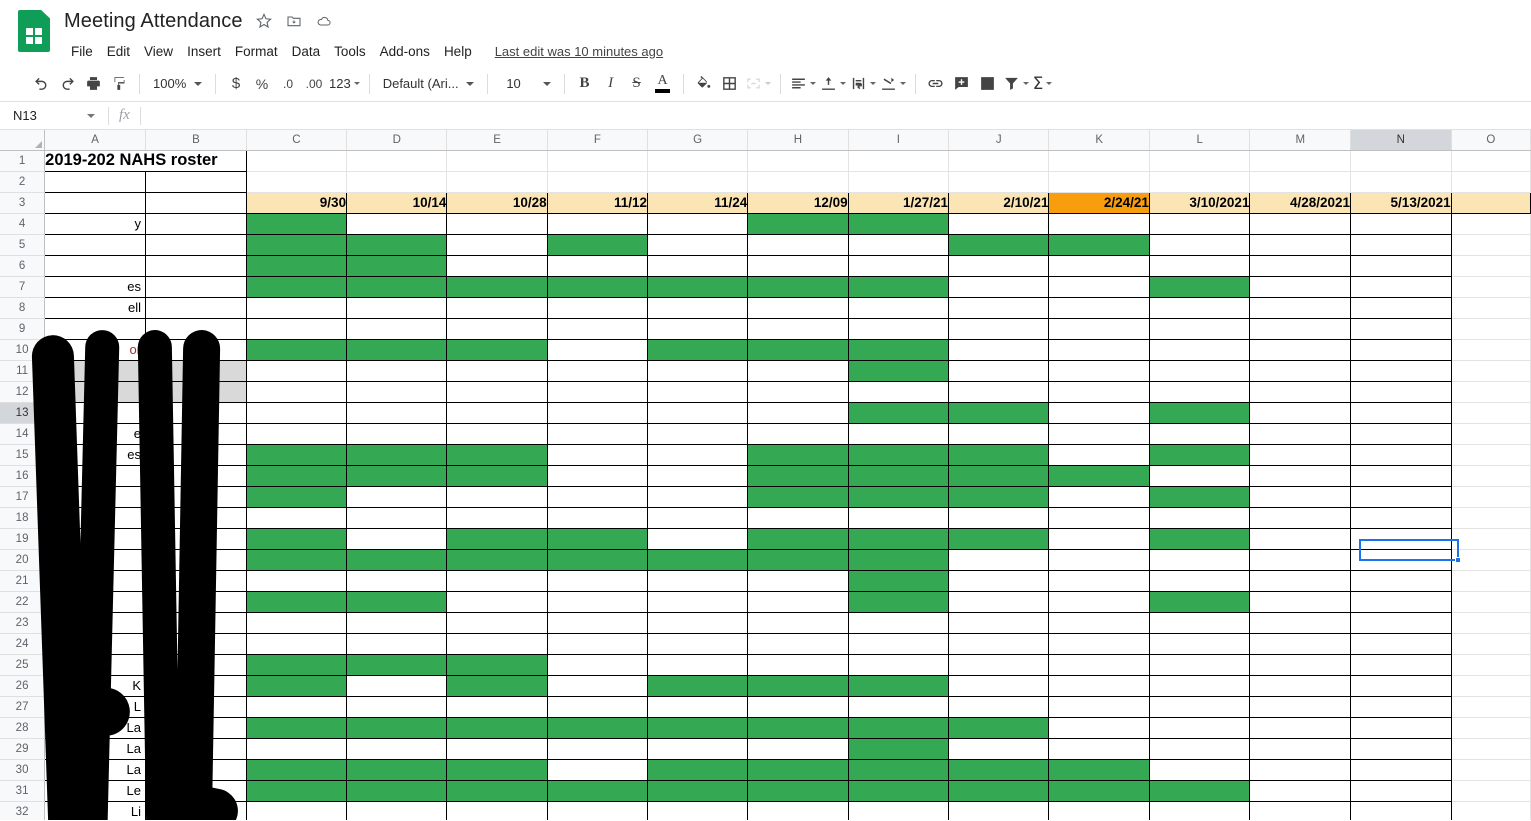 The height and width of the screenshot is (821, 1531). What do you see at coordinates (23, 810) in the screenshot?
I see `row-header-32: 32` at bounding box center [23, 810].